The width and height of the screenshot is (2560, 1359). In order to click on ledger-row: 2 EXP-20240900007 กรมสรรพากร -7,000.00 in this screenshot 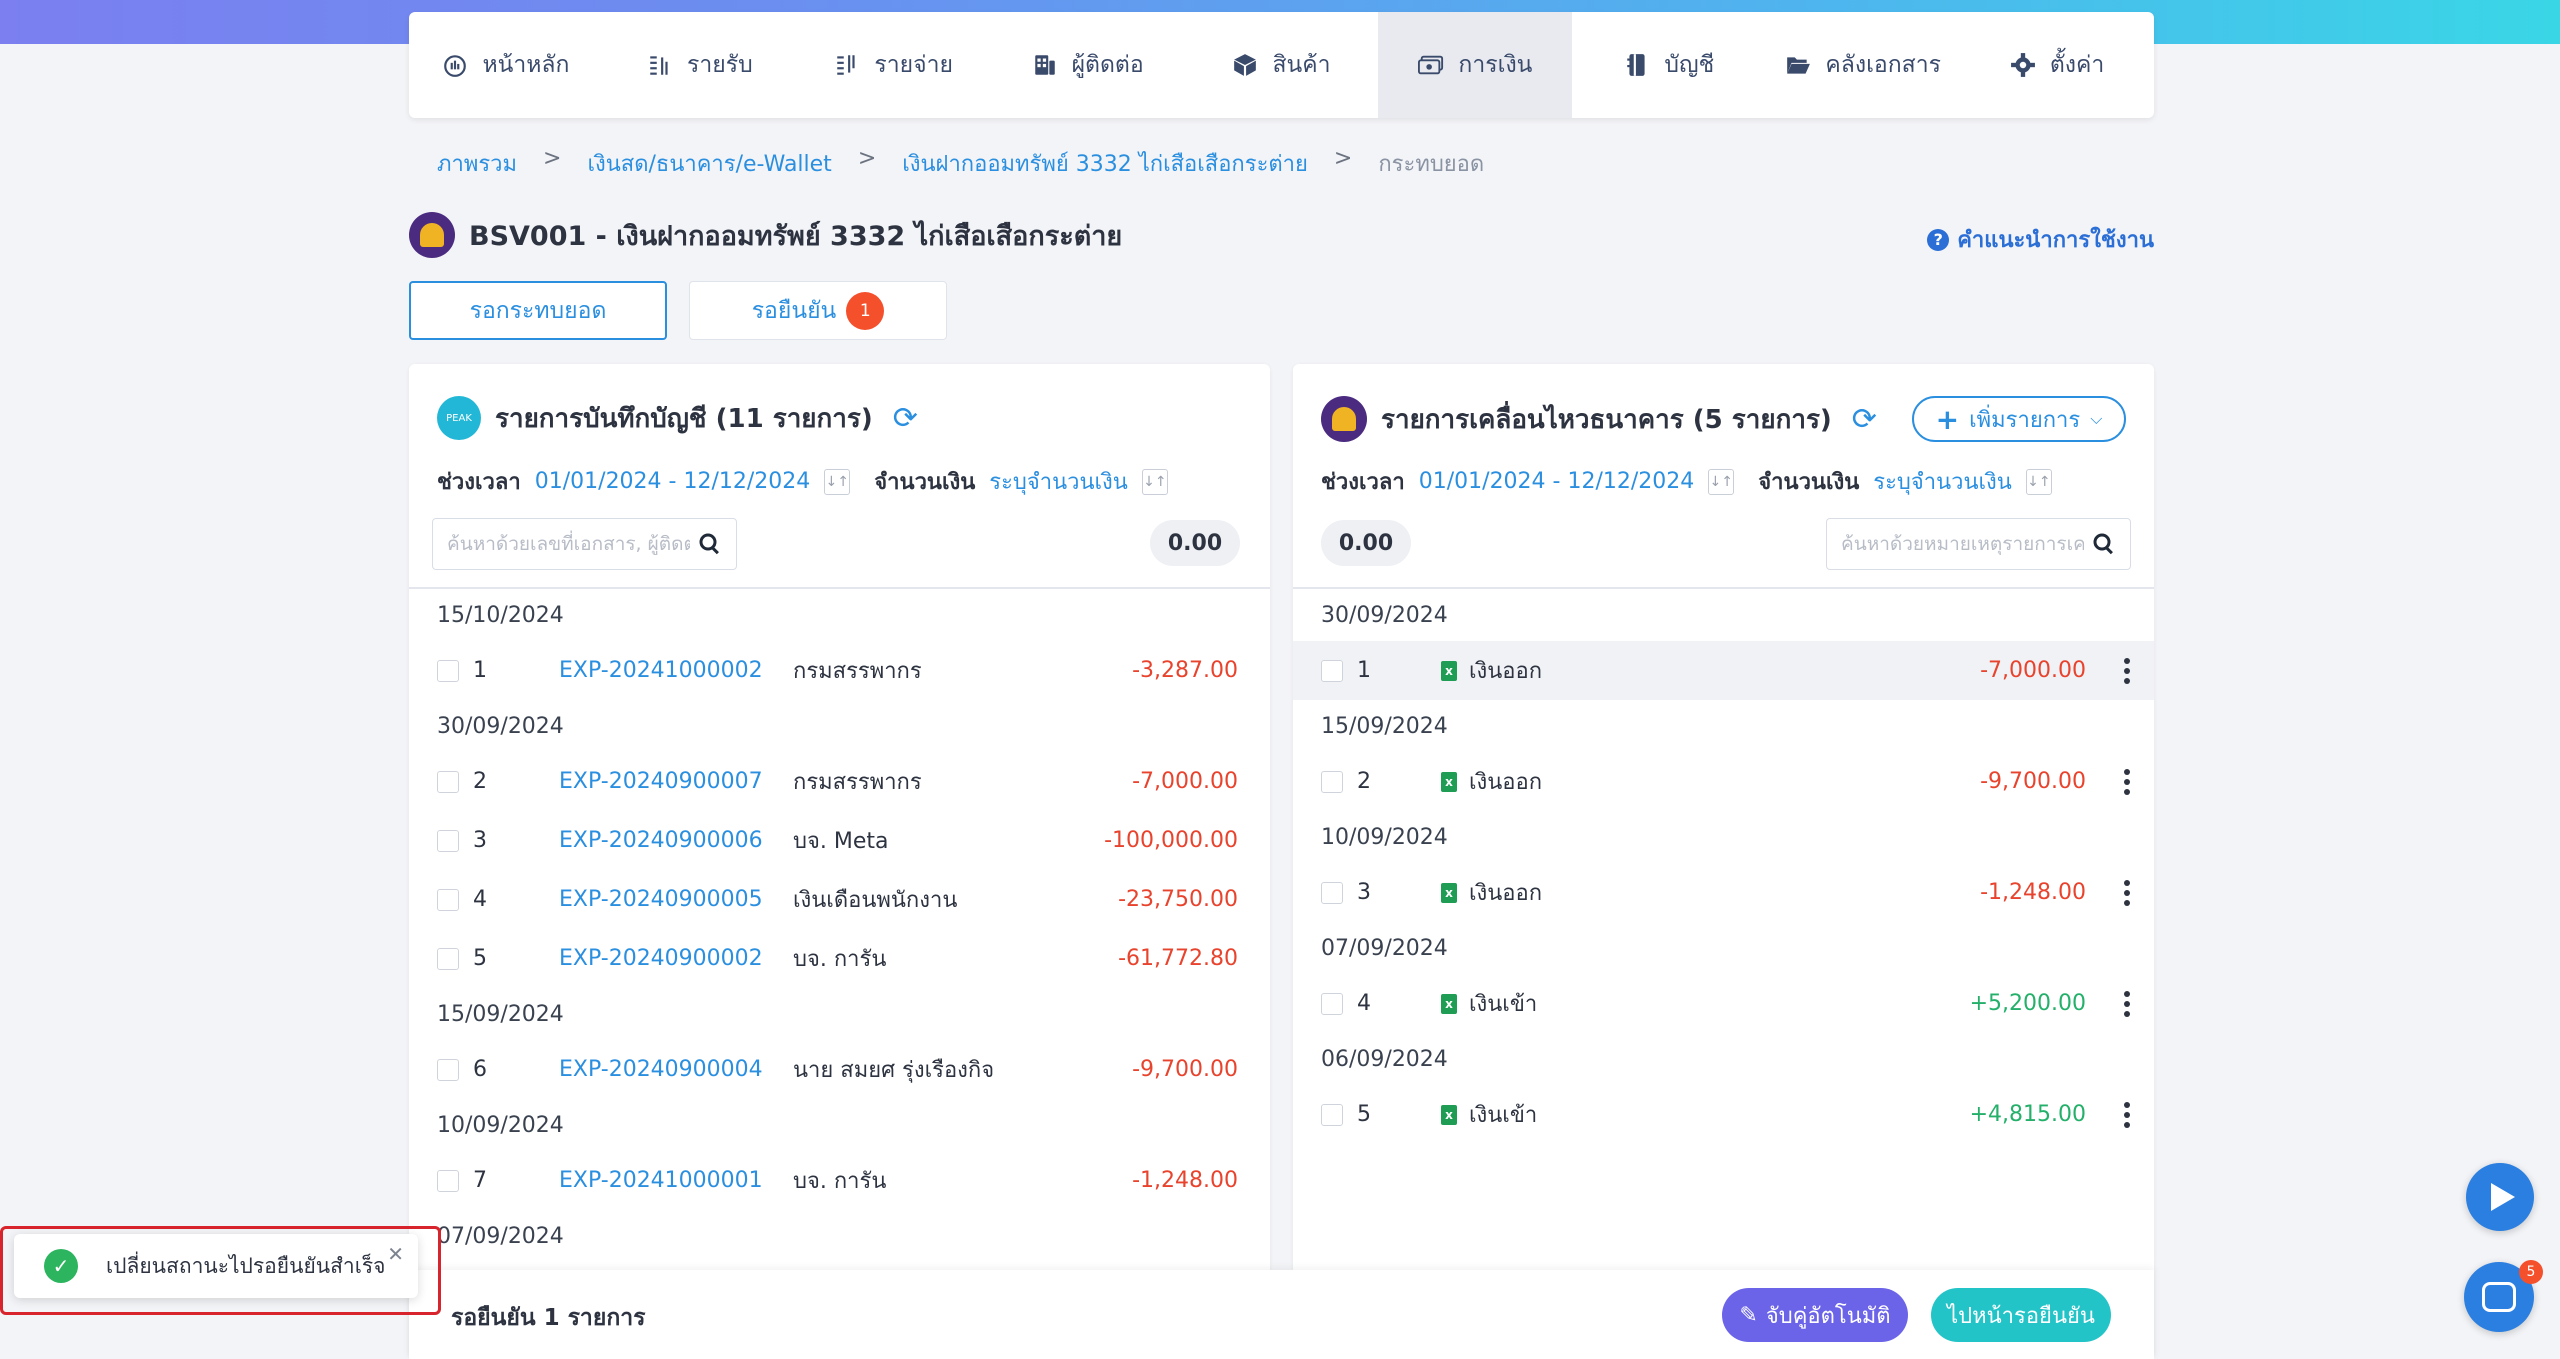, I will do `click(839, 781)`.